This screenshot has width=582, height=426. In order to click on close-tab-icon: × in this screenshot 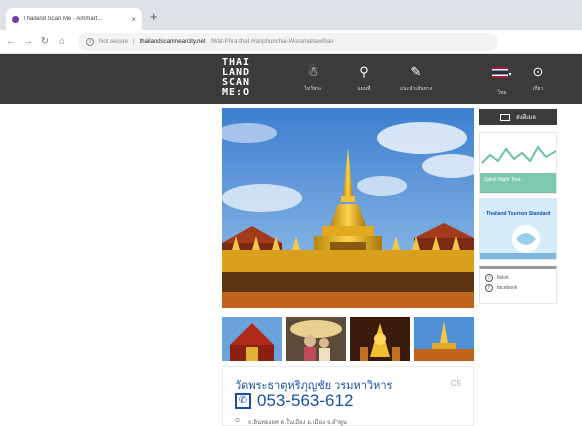, I will do `click(133, 19)`.